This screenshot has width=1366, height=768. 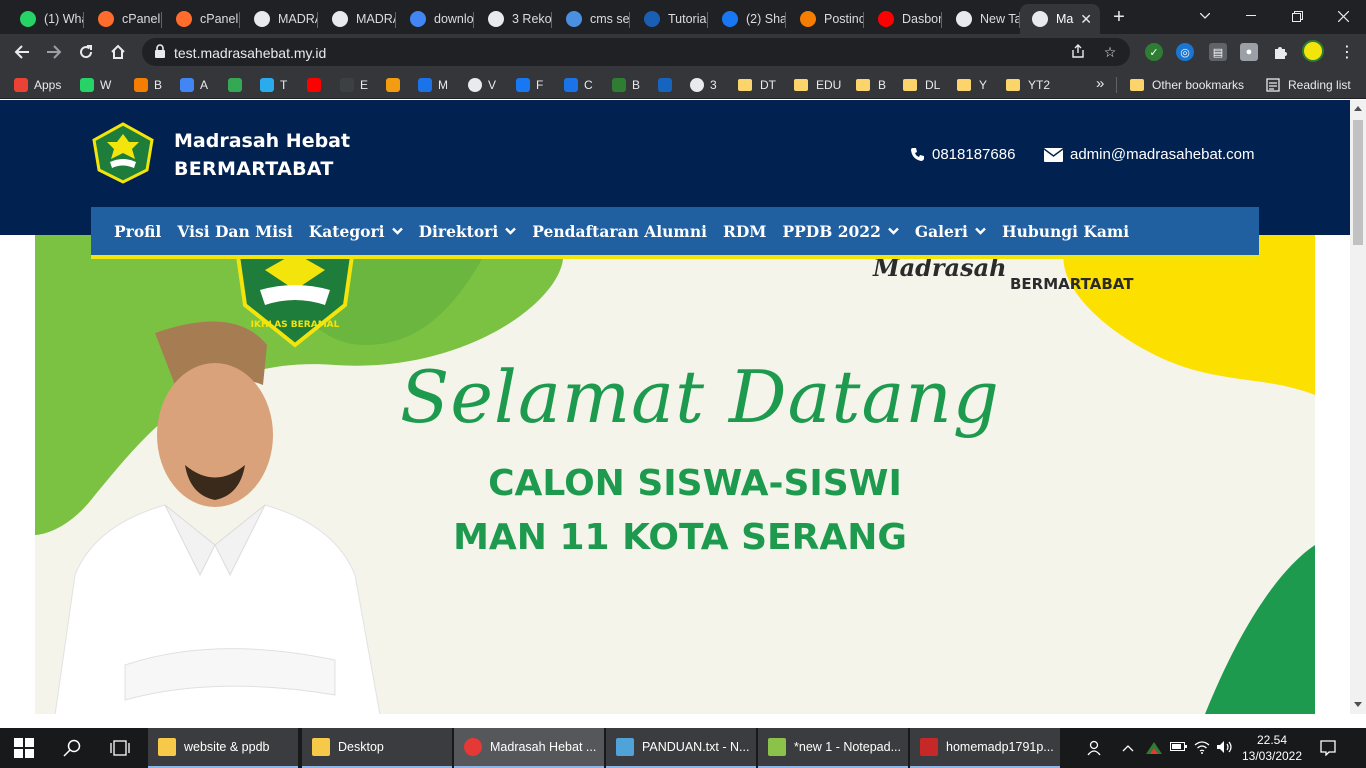 I want to click on maximize-button, so click(x=1297, y=16).